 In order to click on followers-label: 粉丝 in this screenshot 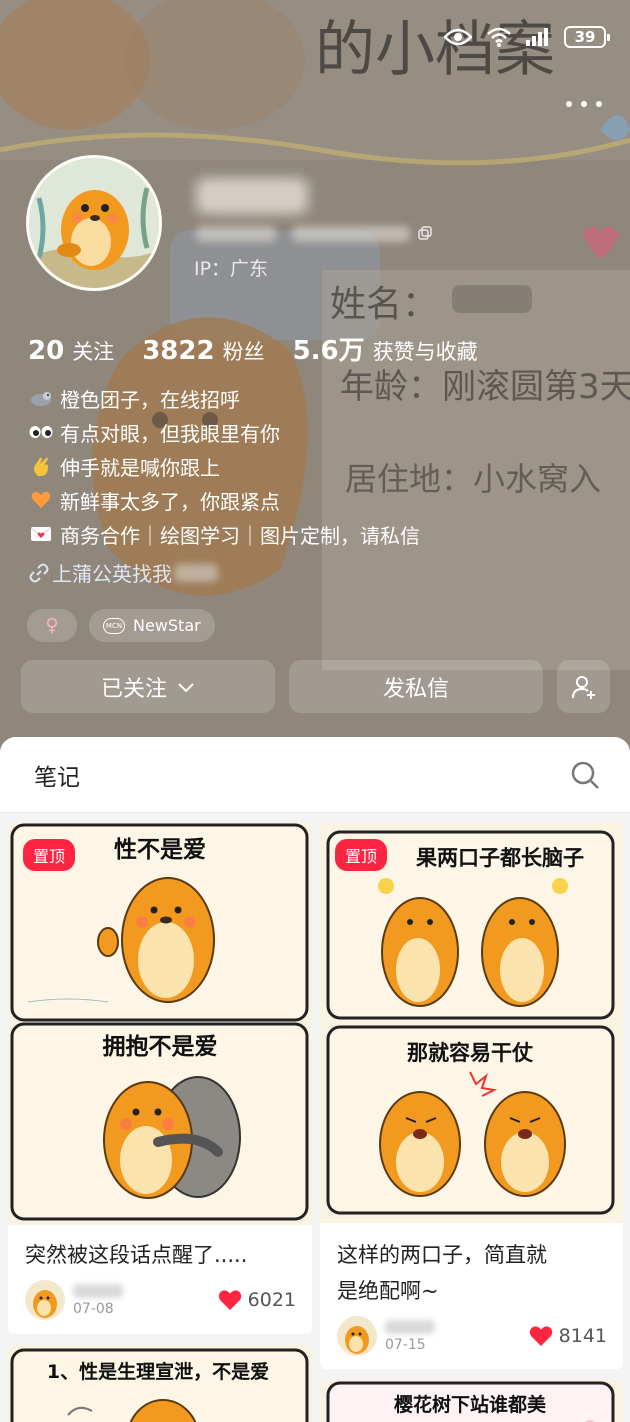, I will do `click(243, 352)`.